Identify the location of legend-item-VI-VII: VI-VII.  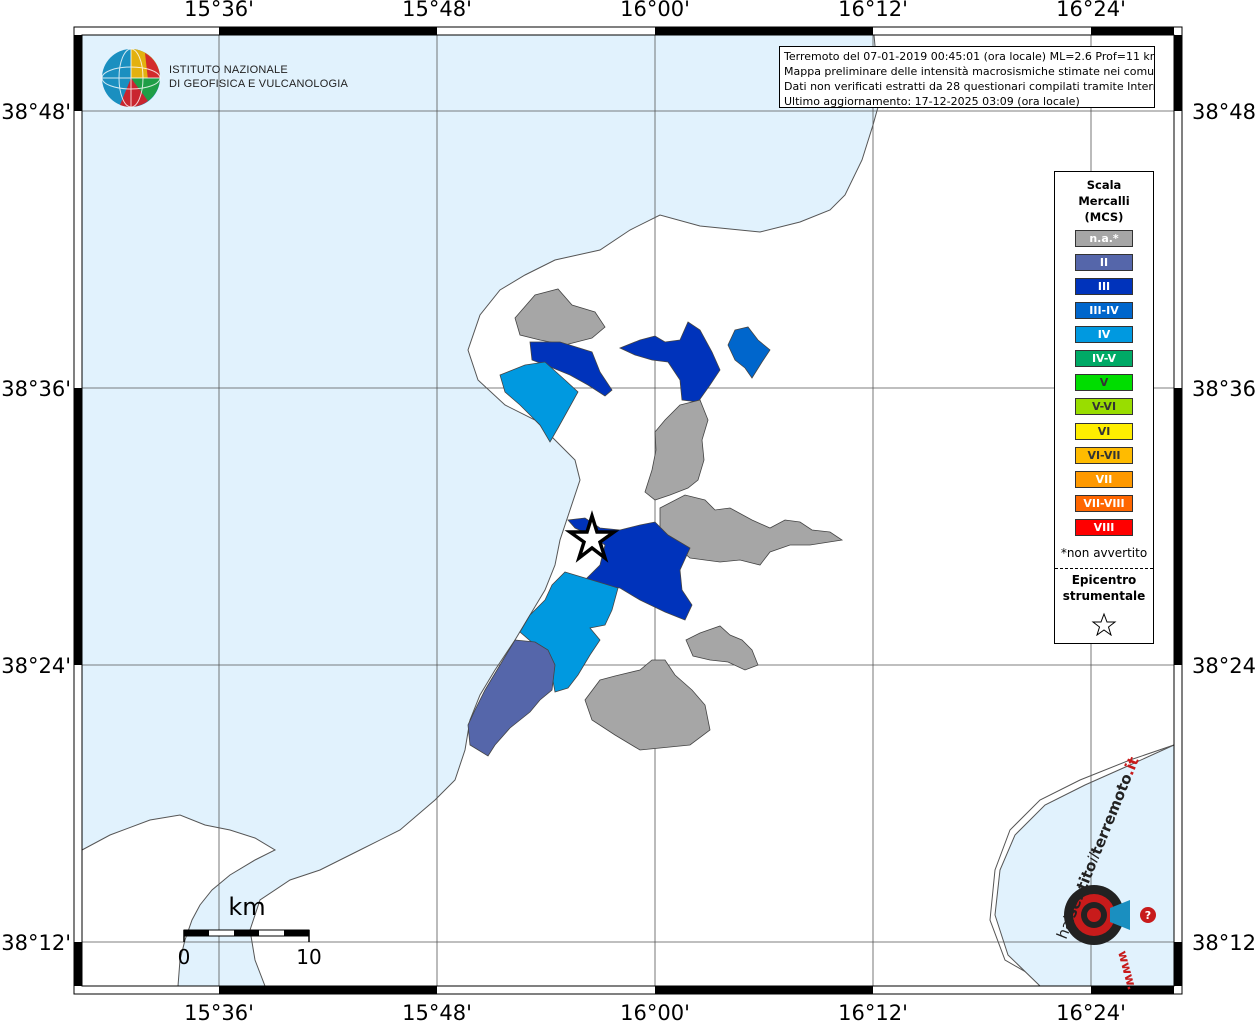
(1104, 455).